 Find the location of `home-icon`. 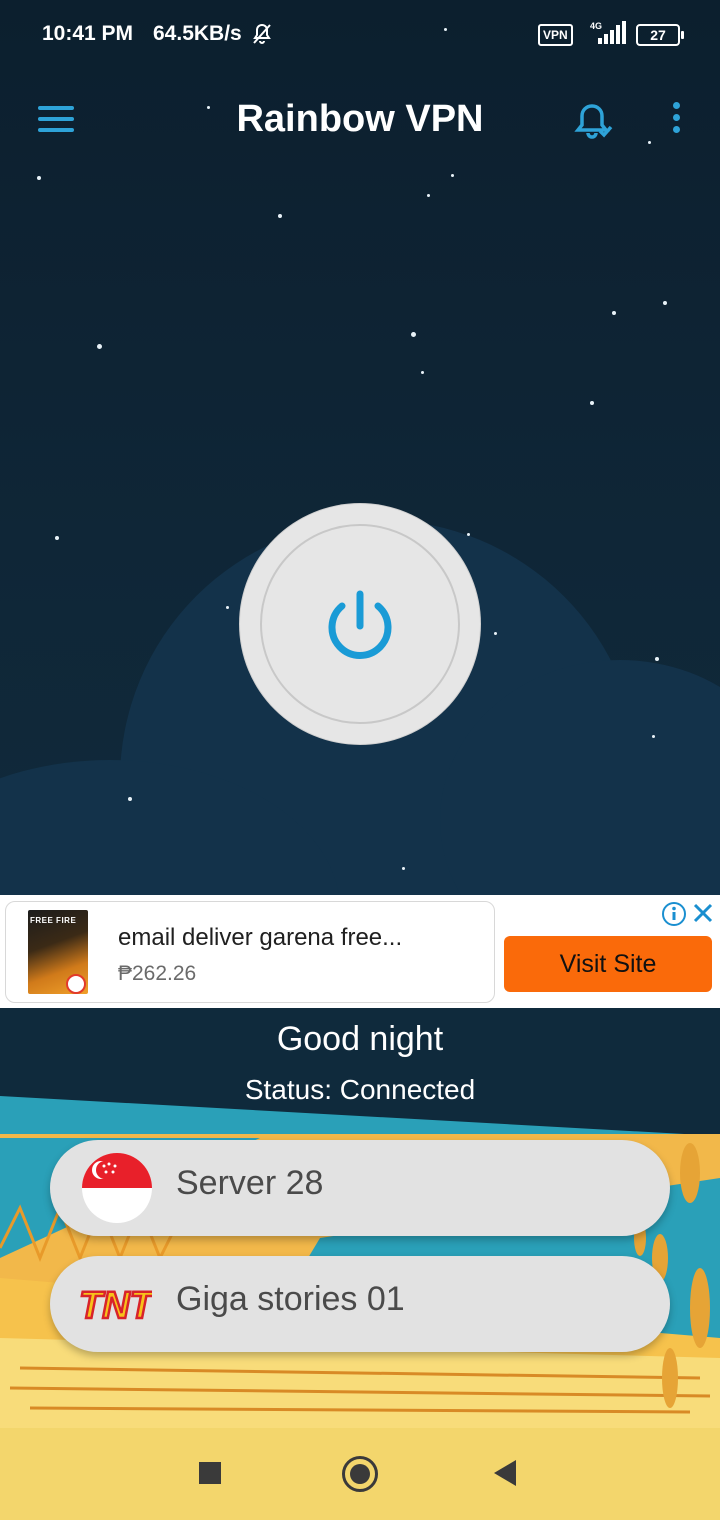

home-icon is located at coordinates (360, 1474).